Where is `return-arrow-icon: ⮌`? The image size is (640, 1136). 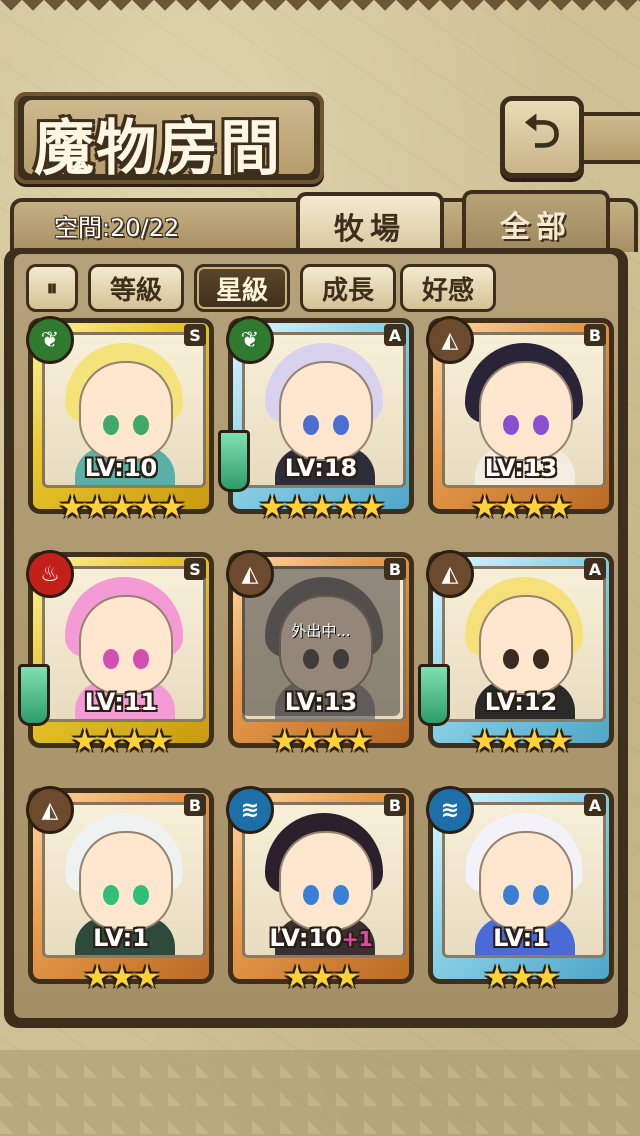 return-arrow-icon: ⮌ is located at coordinates (542, 131).